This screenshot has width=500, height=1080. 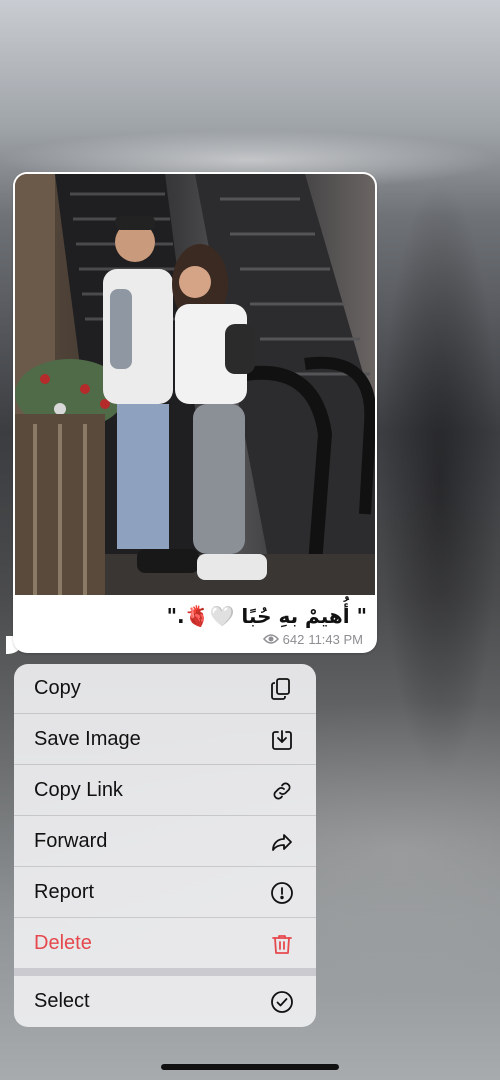 What do you see at coordinates (282, 740) in the screenshot?
I see `download-icon` at bounding box center [282, 740].